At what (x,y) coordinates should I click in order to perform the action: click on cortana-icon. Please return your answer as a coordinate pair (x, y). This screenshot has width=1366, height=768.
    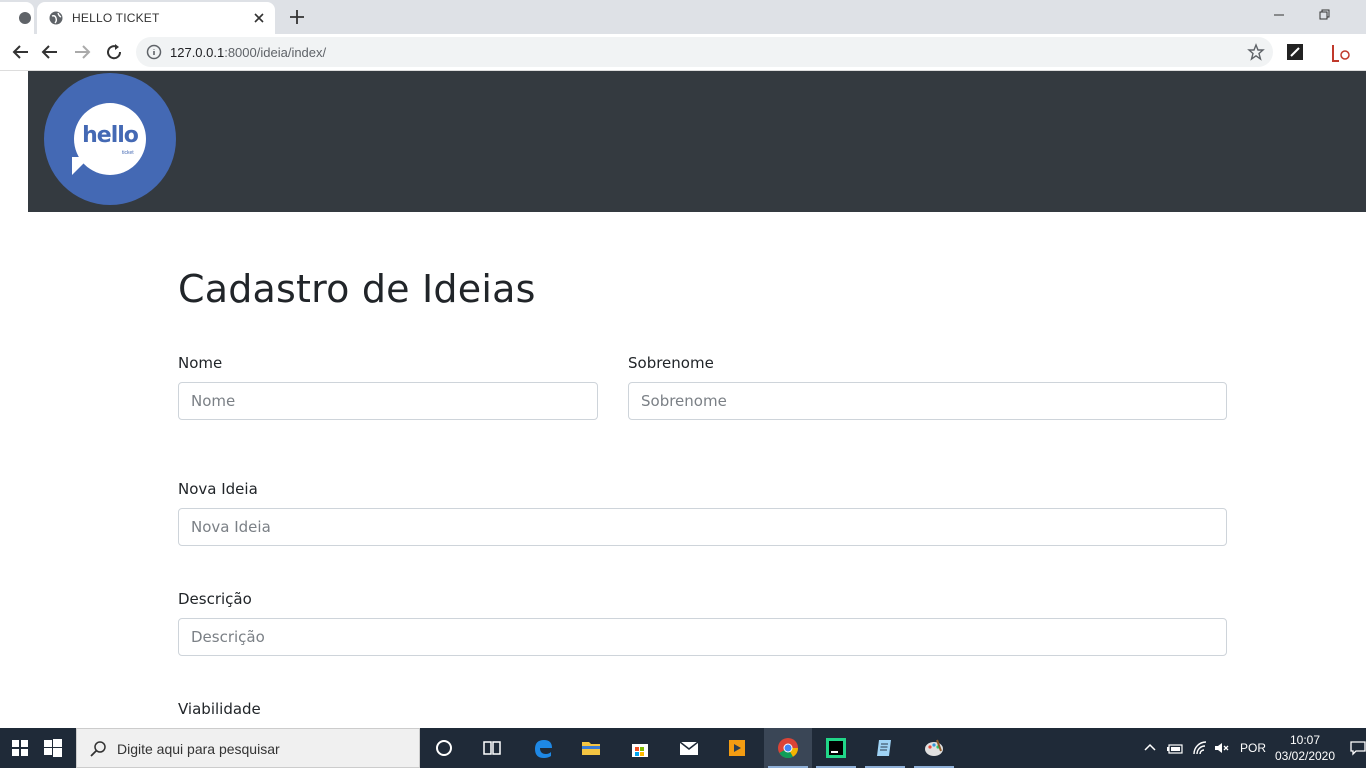
    Looking at the image, I should click on (444, 748).